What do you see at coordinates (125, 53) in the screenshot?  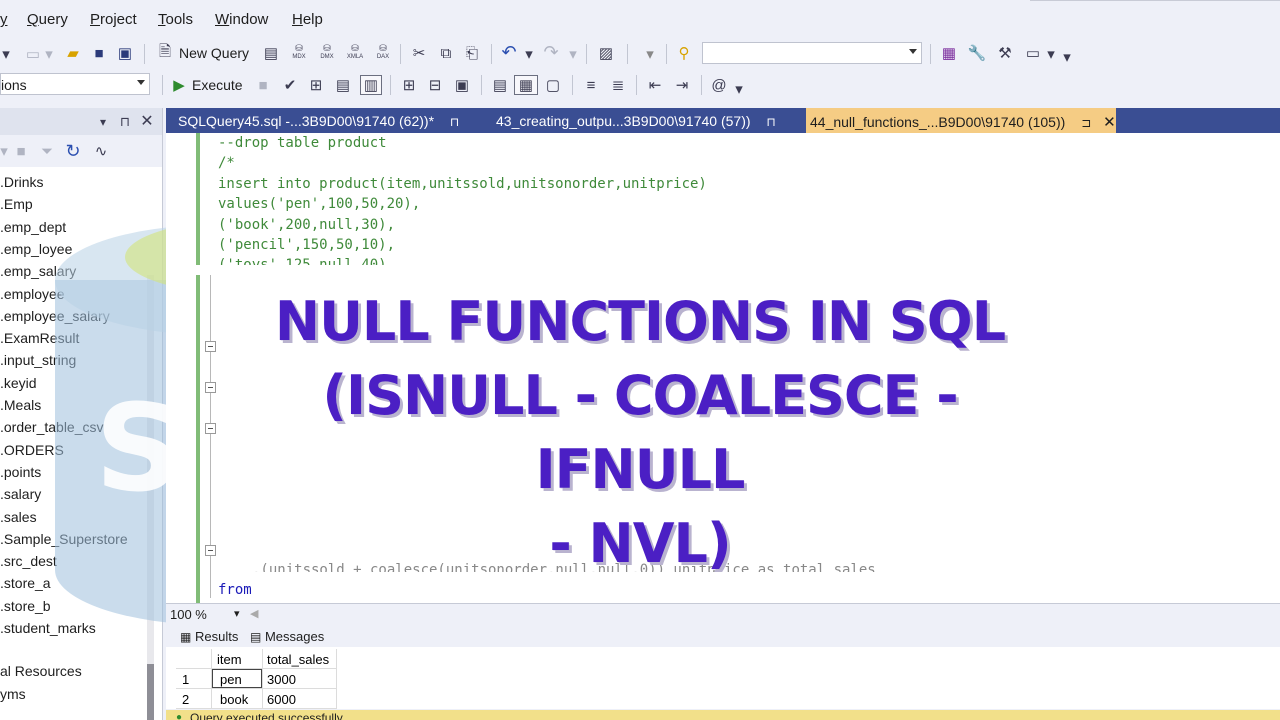 I see `save-all-icon: ▣` at bounding box center [125, 53].